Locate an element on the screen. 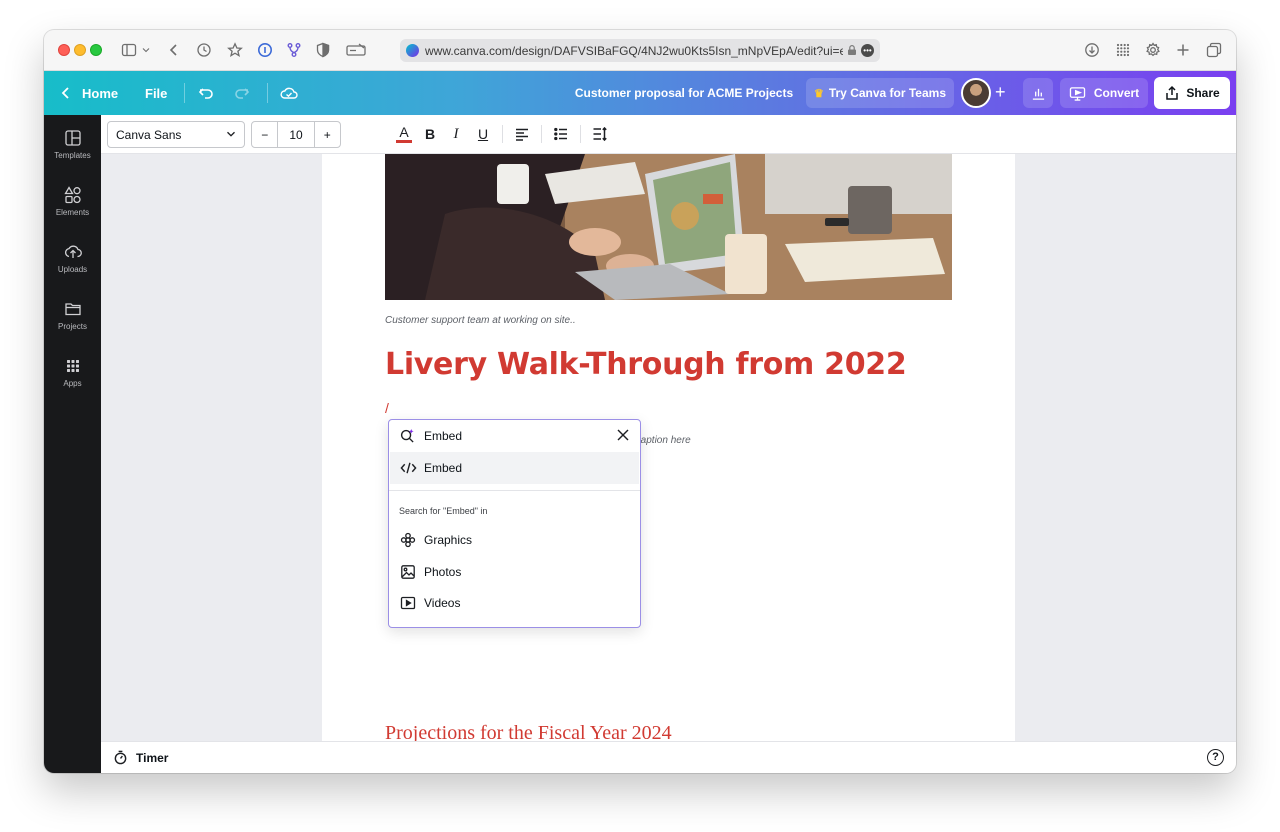 This screenshot has height=832, width=1280. try-teams-button: ♛ Try Canva for Teams is located at coordinates (880, 93).